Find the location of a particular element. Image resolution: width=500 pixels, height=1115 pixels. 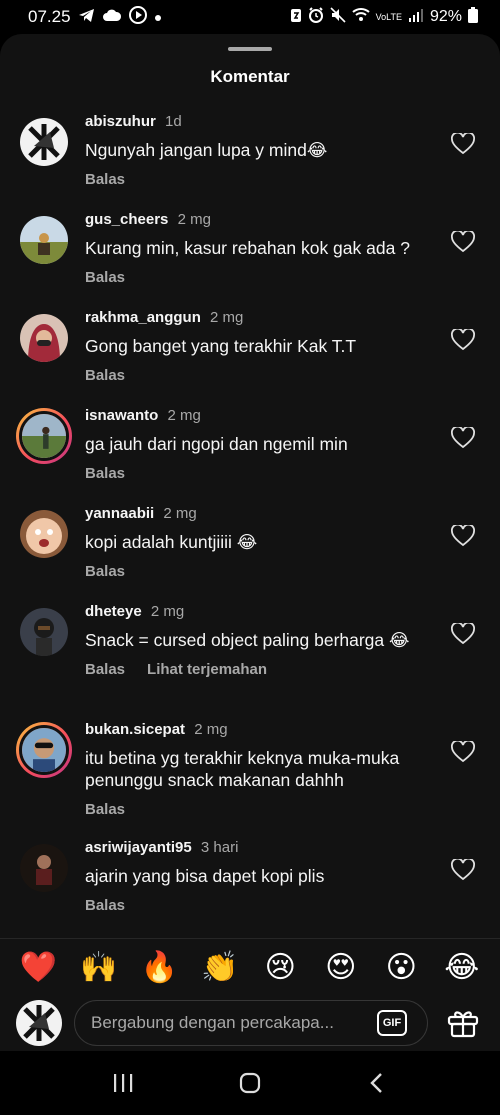

status-bar: 07.25 VoLTE 92% is located at coordinates (250, 17).